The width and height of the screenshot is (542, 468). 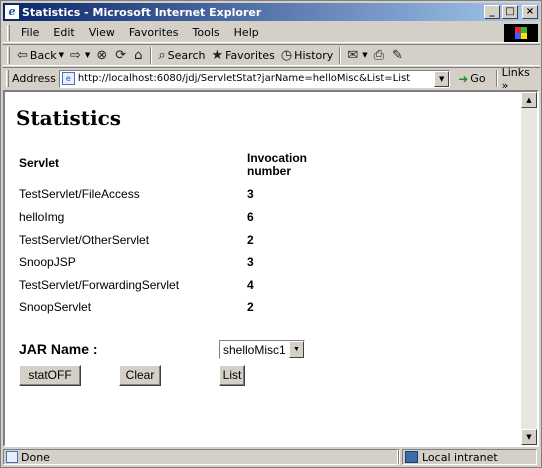 I want to click on menu-favorites: Favorites, so click(x=154, y=32).